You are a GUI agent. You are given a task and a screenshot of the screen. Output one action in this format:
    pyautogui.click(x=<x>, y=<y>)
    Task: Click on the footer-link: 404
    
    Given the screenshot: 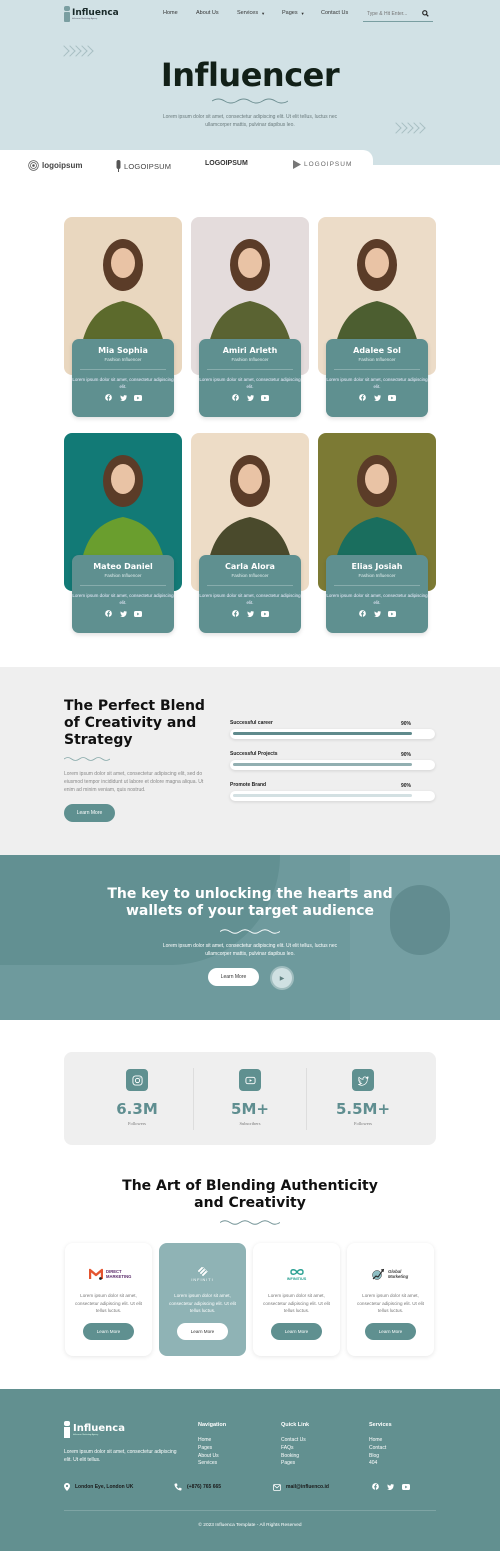 What is the action you would take?
    pyautogui.click(x=373, y=1463)
    